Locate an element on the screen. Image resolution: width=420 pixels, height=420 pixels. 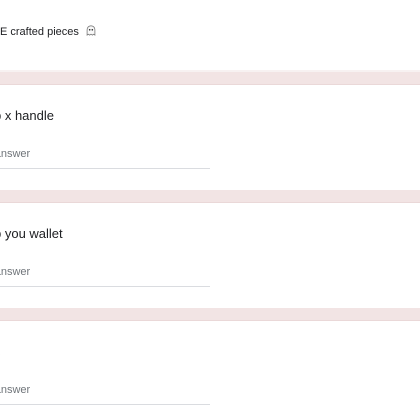
answer-input-wallet is located at coordinates (105, 274).